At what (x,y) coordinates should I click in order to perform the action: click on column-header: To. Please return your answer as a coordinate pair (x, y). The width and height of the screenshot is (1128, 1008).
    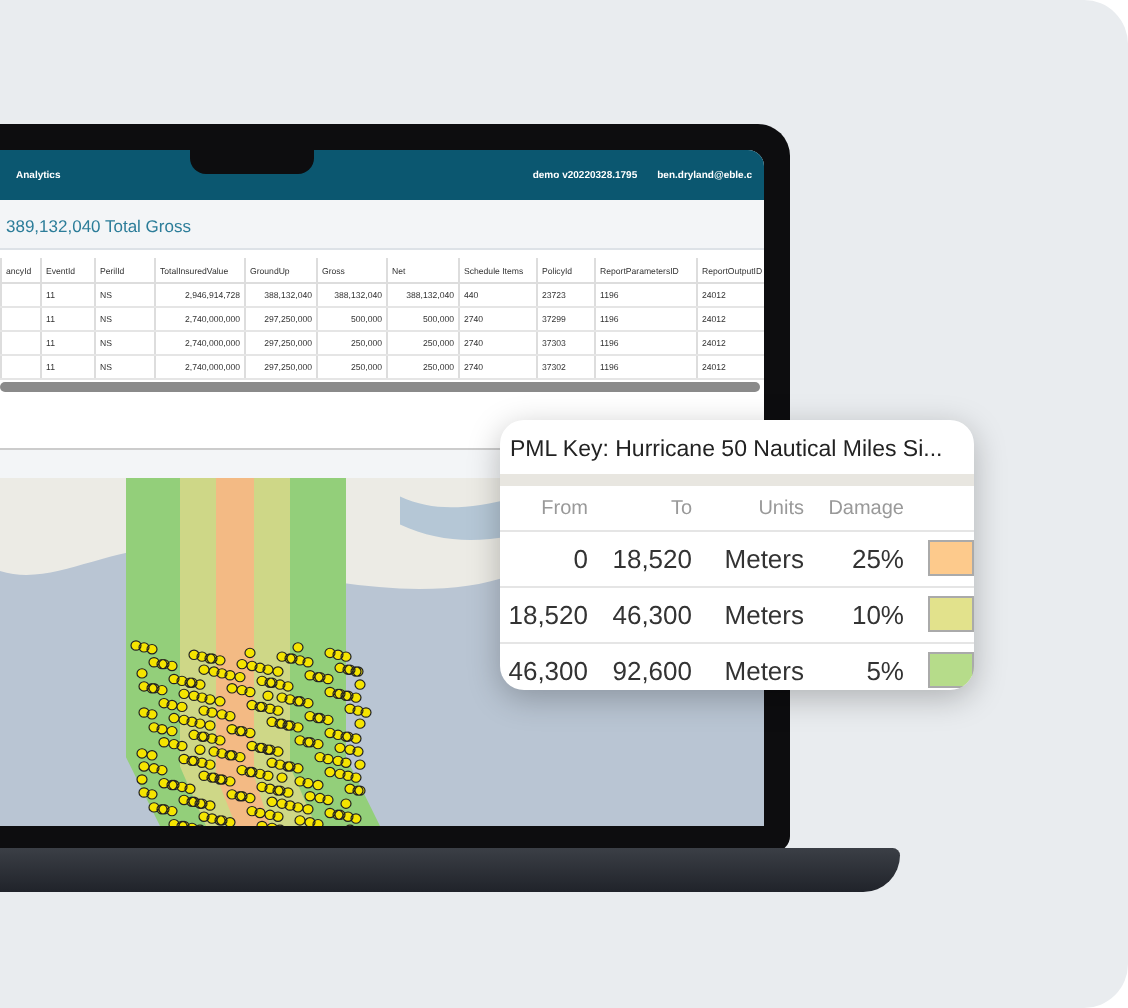
    Looking at the image, I should click on (648, 509).